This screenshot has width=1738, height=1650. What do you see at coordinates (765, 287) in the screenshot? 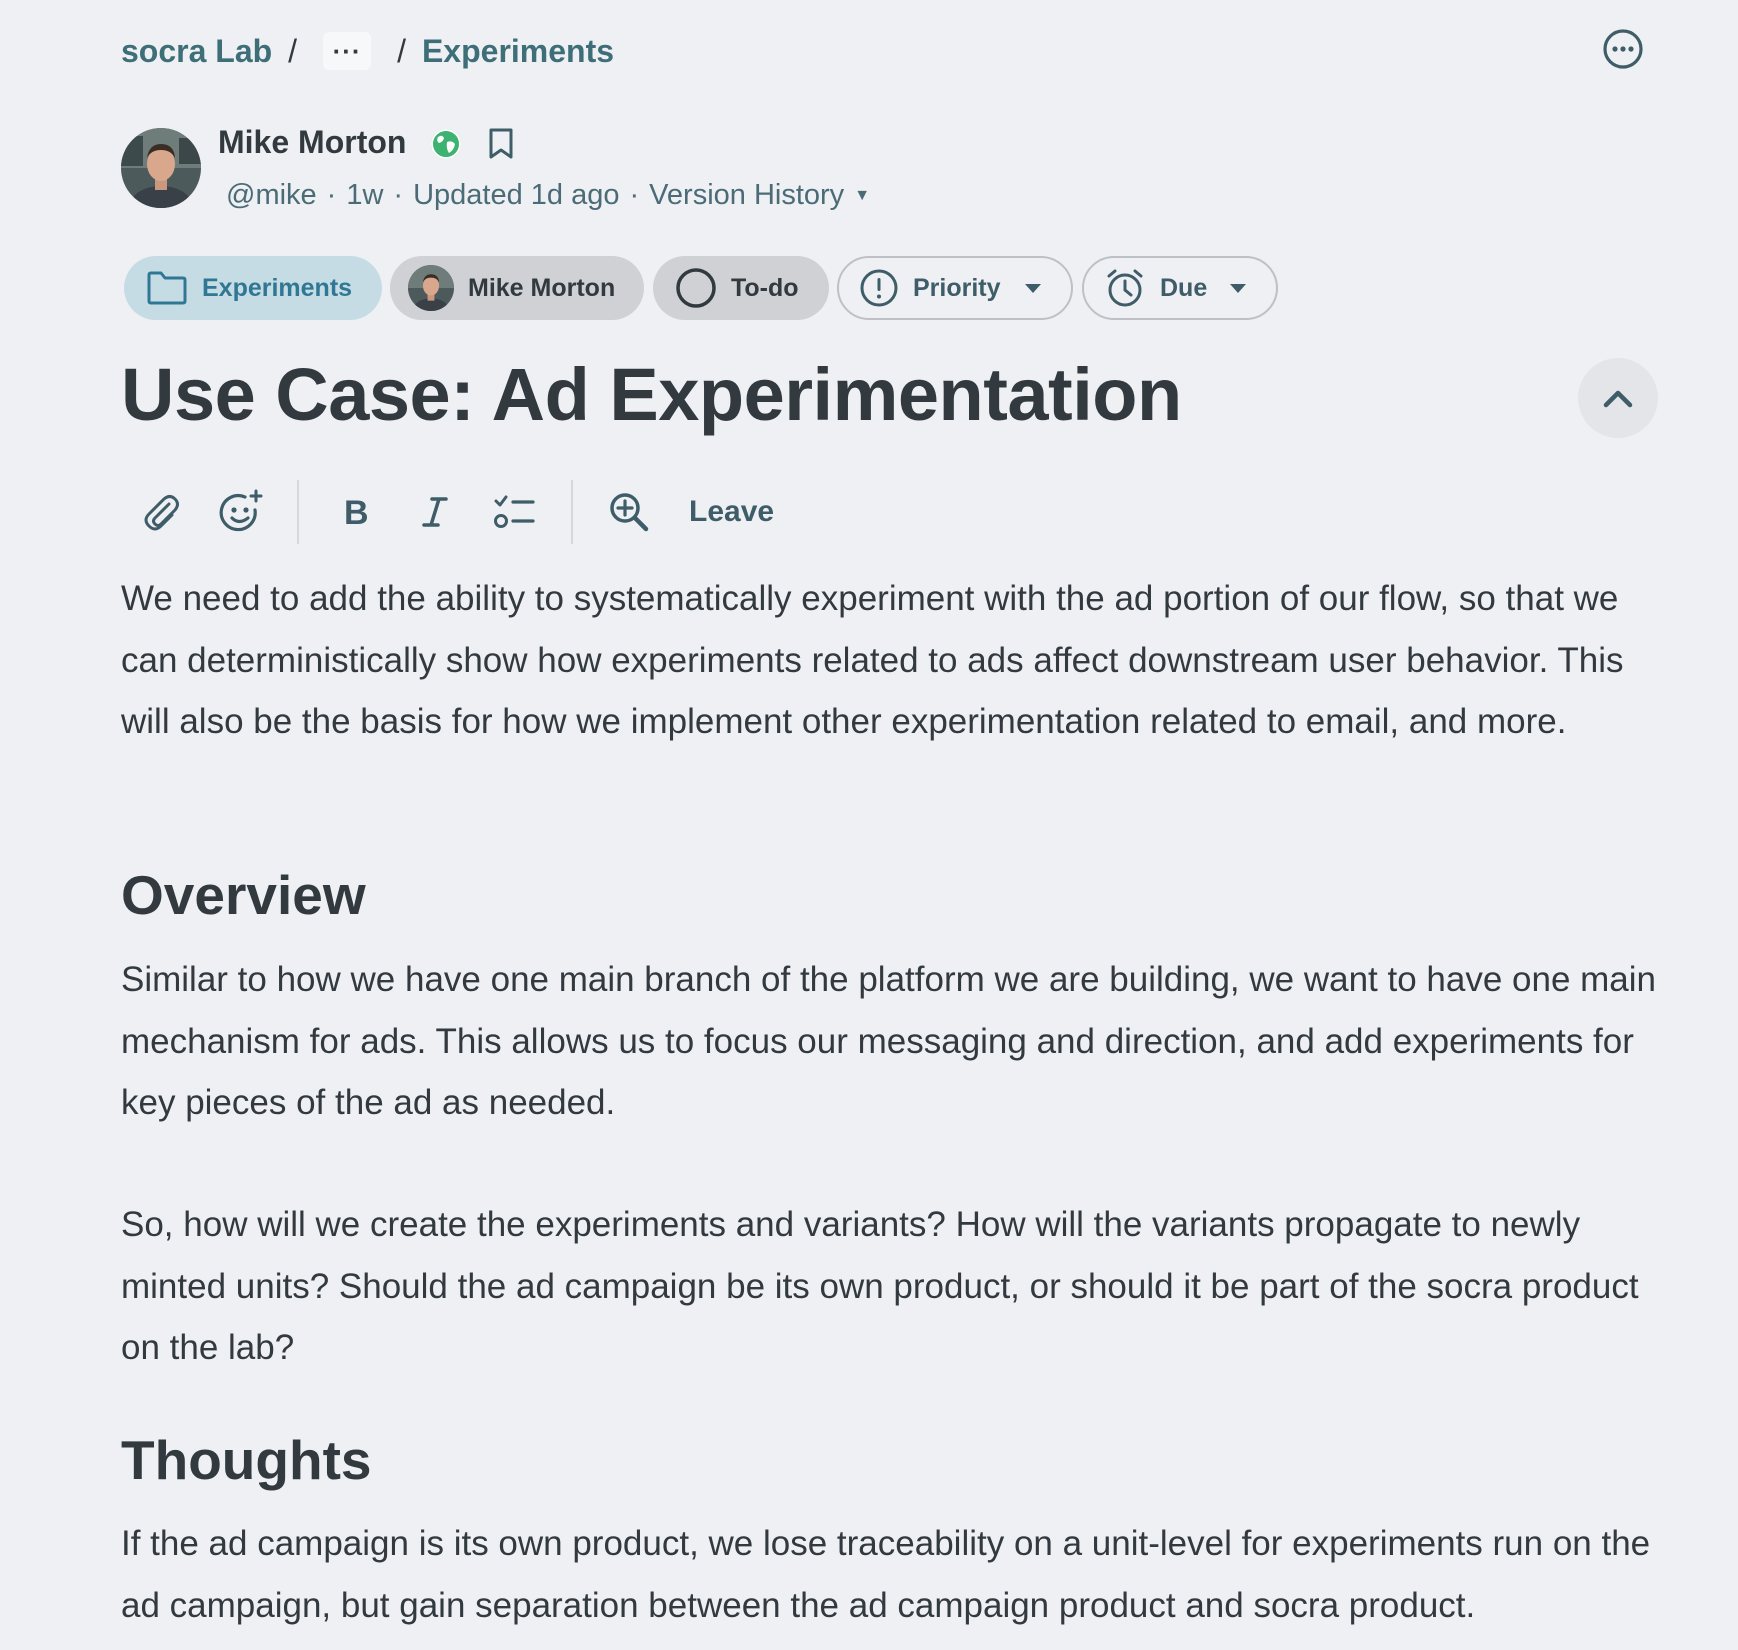
I see `status-chip-label: To-do` at bounding box center [765, 287].